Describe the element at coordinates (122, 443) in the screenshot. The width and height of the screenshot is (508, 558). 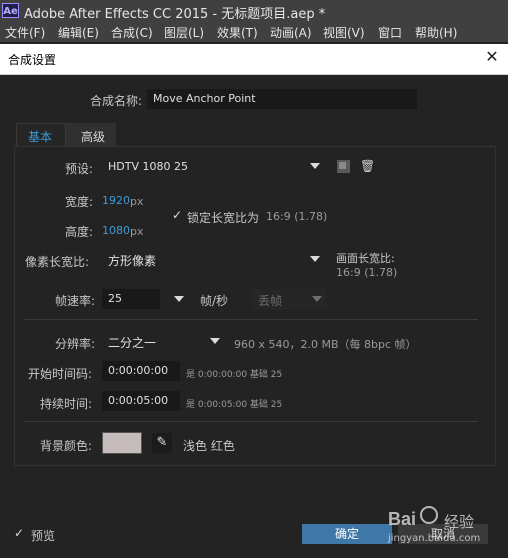
I see `bg-color-swatch` at that location.